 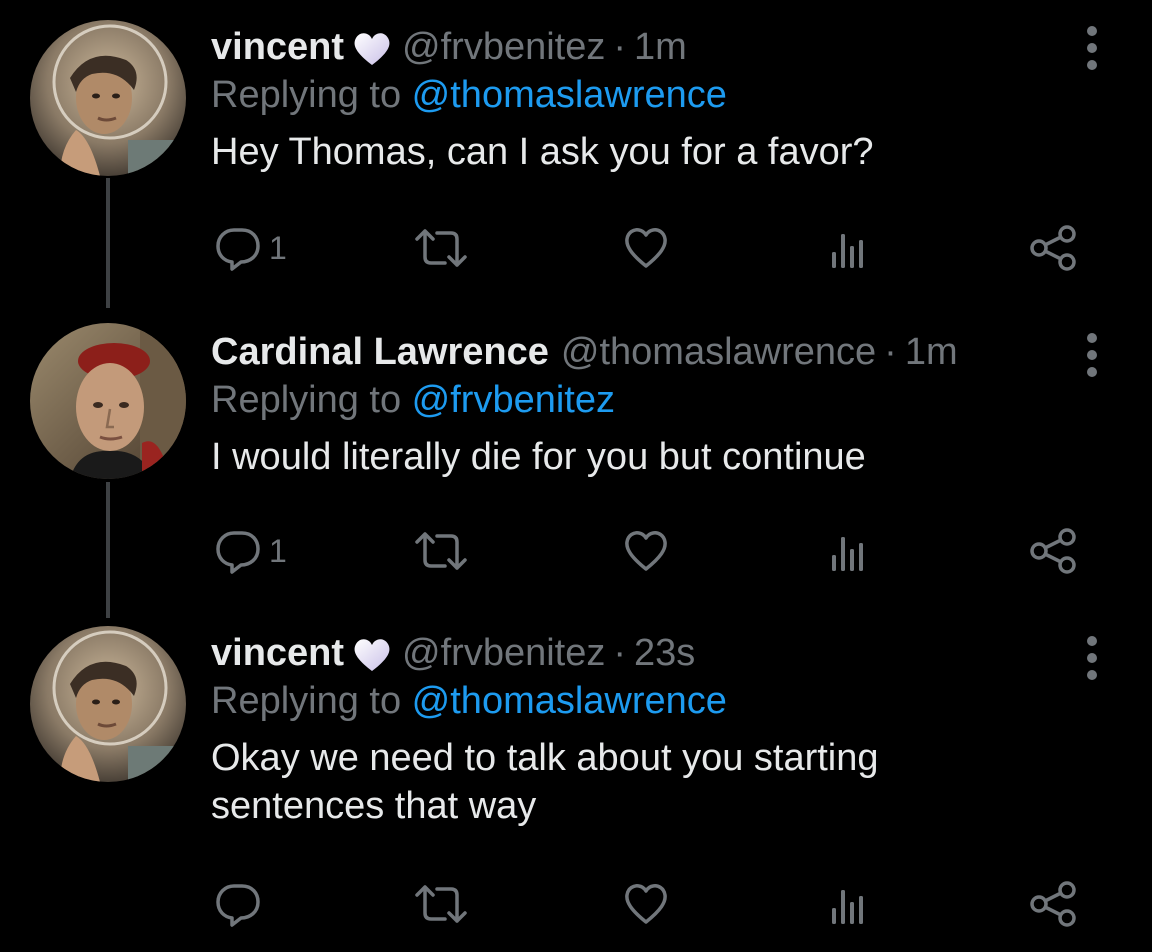 I want to click on cardinal-avatar-image, so click(x=108, y=401).